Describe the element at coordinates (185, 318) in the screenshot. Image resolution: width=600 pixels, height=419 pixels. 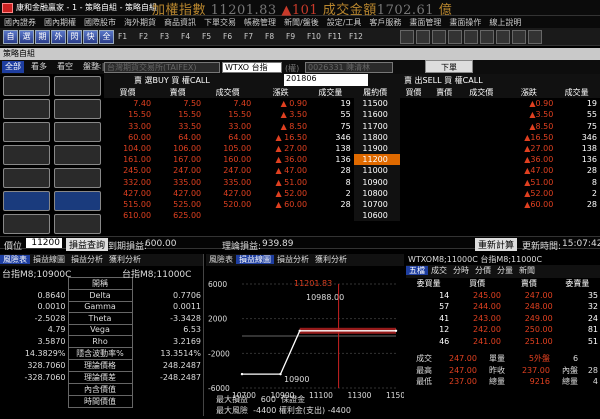
I see `risk-right-value: -3.3428` at that location.